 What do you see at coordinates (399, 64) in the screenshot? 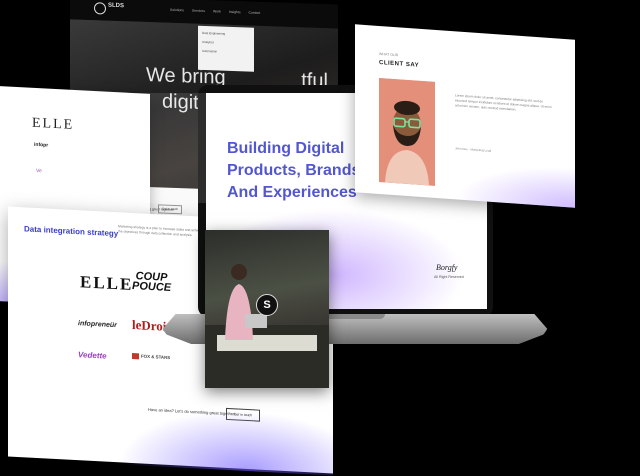
I see `client-section-title: CLIENT SAY` at bounding box center [399, 64].